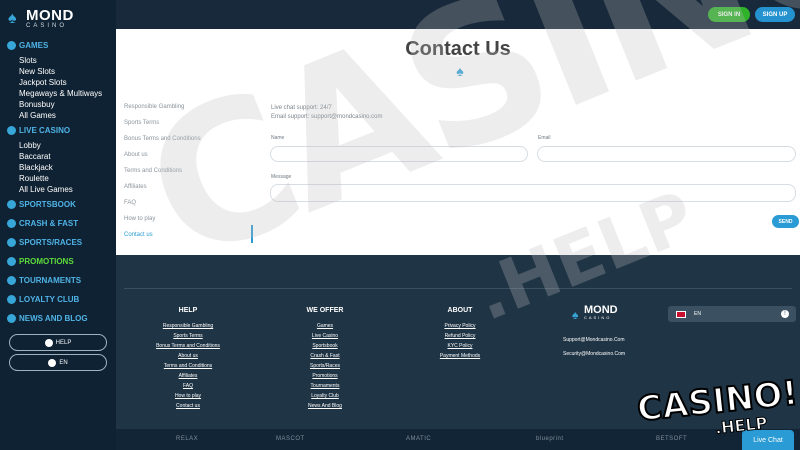 The height and width of the screenshot is (450, 800). Describe the element at coordinates (58, 45) in the screenshot. I see `sidebar-section-0: GAMES` at that location.